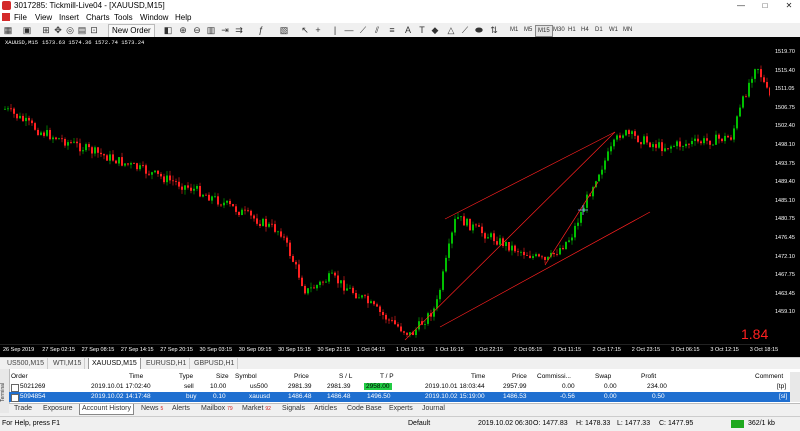 The image size is (800, 431). Describe the element at coordinates (43, 17) in the screenshot. I see `menu-view: View` at that location.